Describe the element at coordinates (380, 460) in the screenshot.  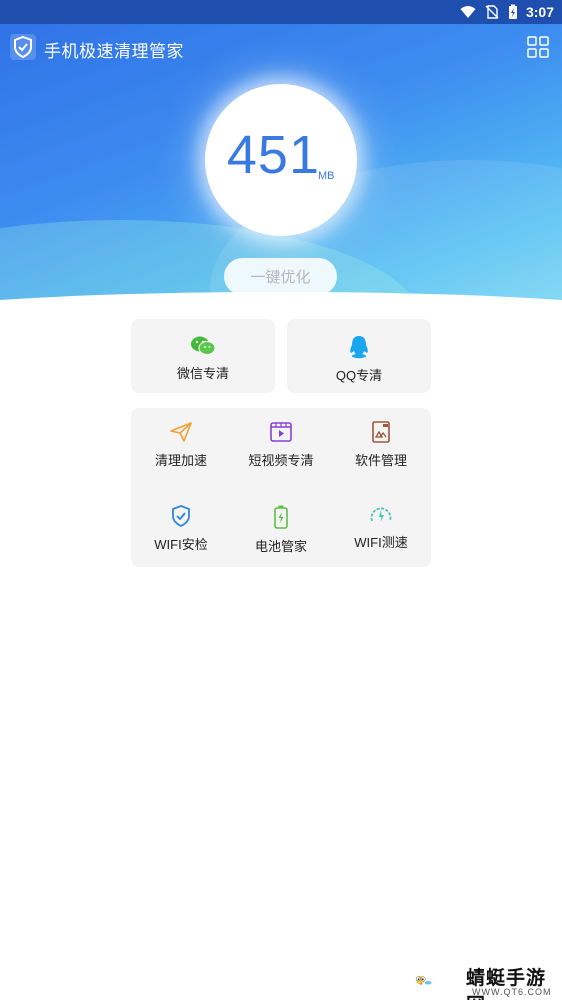
I see `tool-label: 软件管理` at that location.